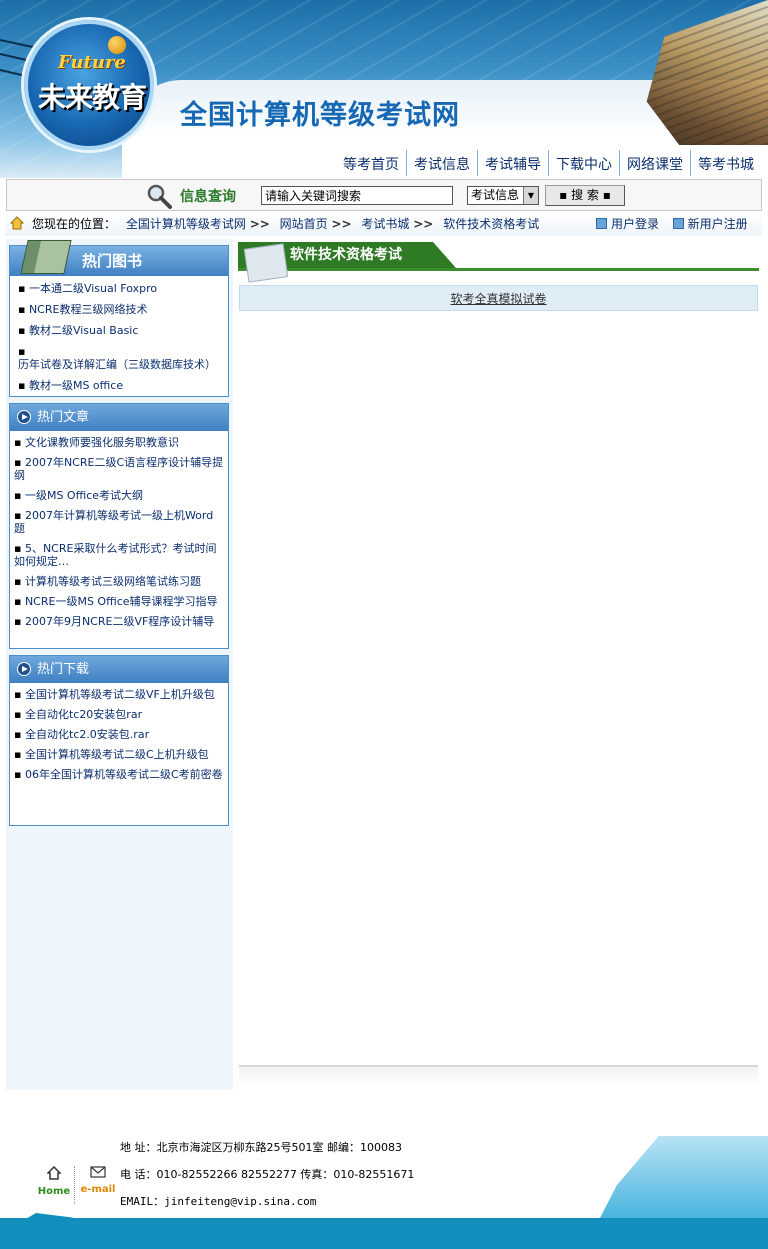  Describe the element at coordinates (718, 224) in the screenshot. I see `register-link: 新用户注册` at that location.